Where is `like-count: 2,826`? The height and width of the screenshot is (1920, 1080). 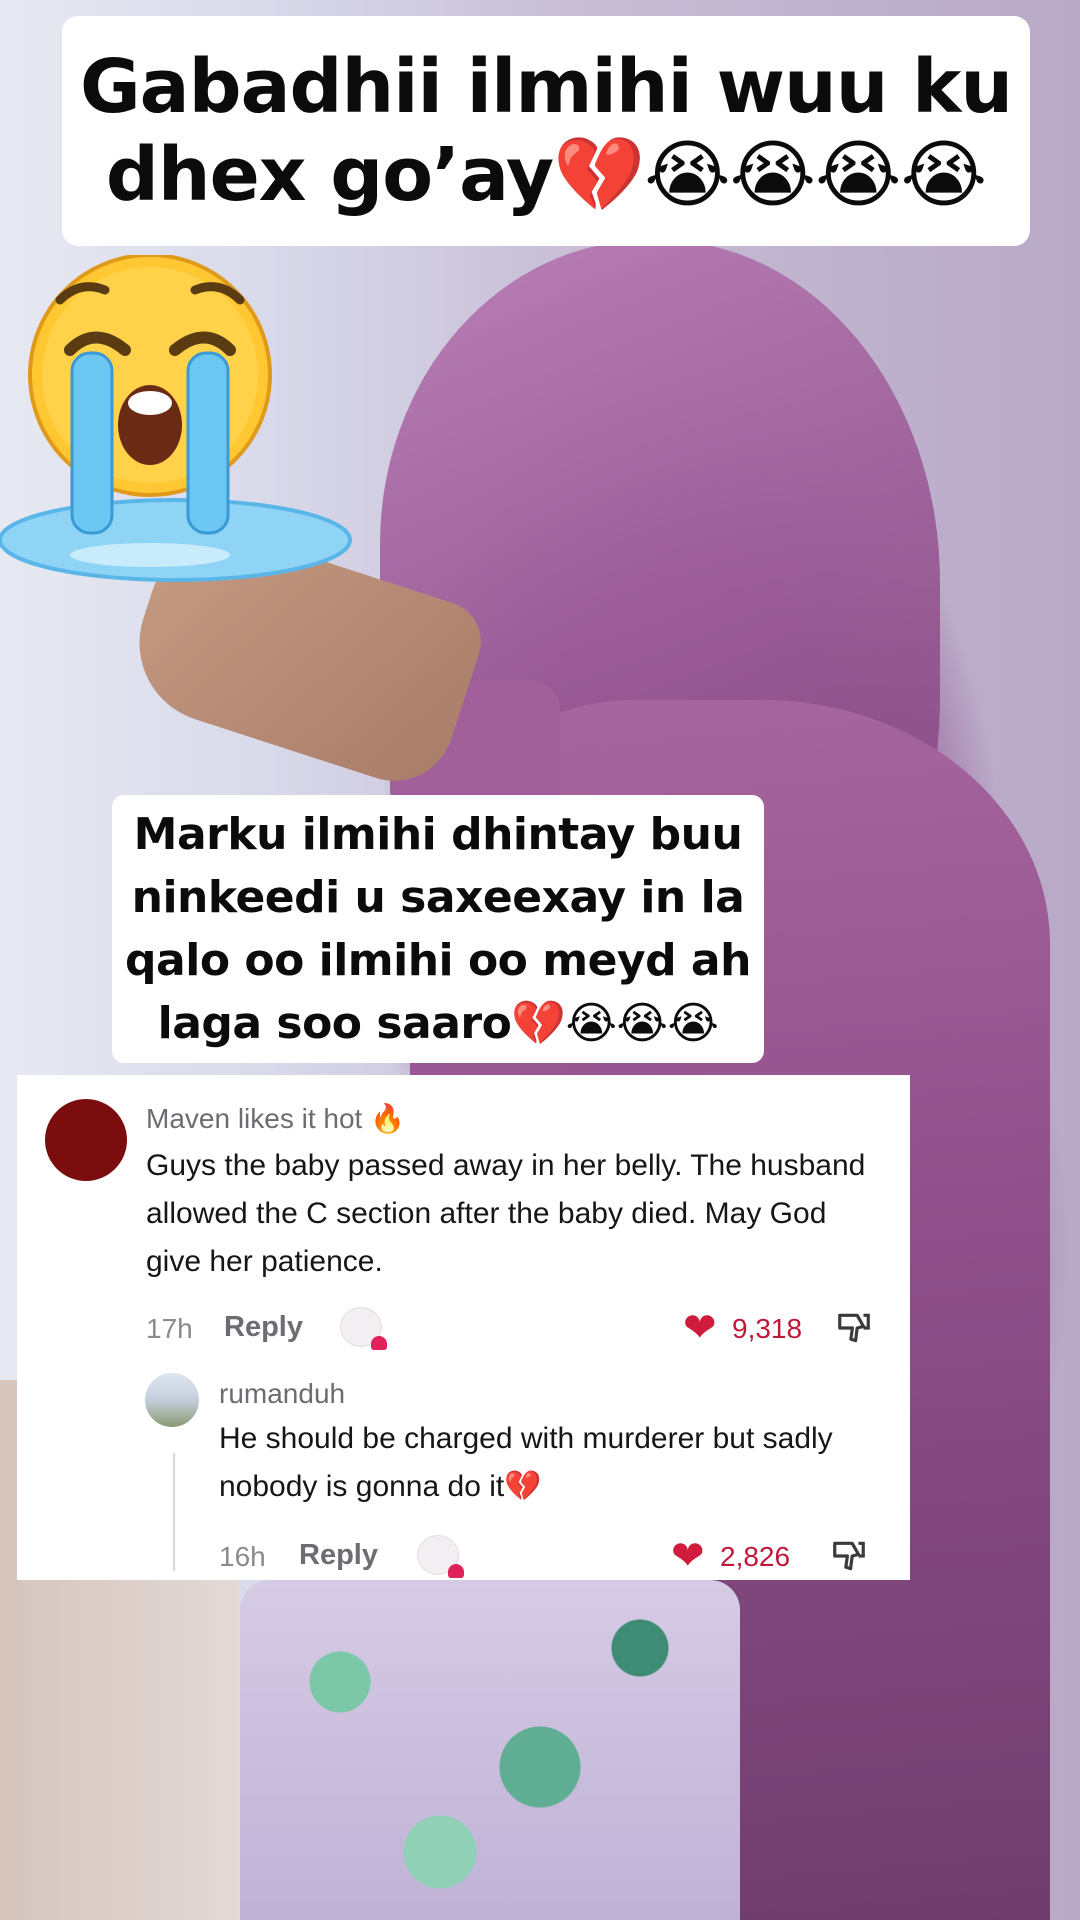 like-count: 2,826 is located at coordinates (755, 1556).